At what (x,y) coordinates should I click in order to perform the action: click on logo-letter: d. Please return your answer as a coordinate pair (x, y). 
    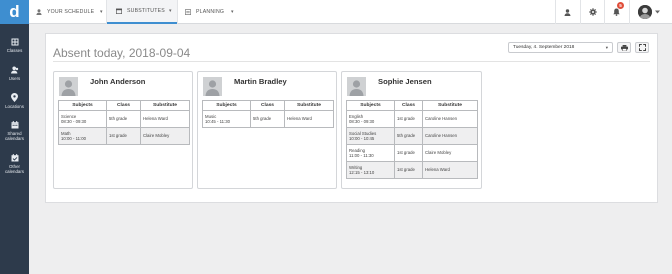
    Looking at the image, I should click on (14, 11).